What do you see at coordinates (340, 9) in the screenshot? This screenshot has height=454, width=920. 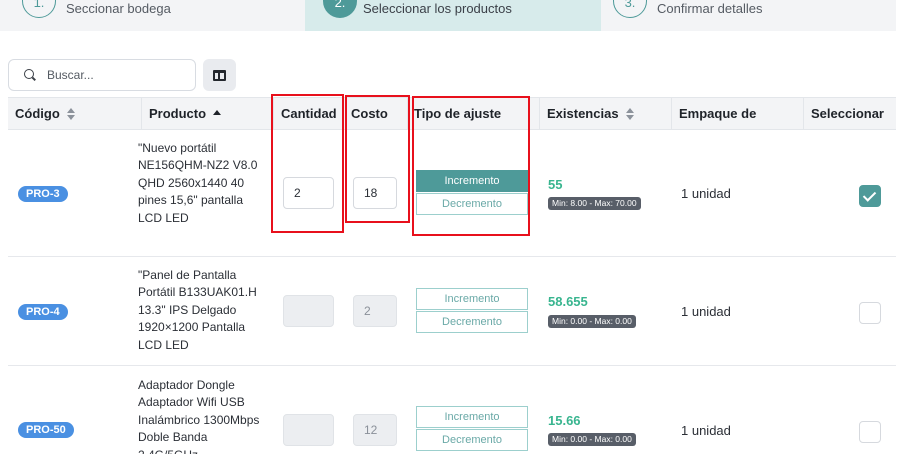 I see `step-number: 2.` at bounding box center [340, 9].